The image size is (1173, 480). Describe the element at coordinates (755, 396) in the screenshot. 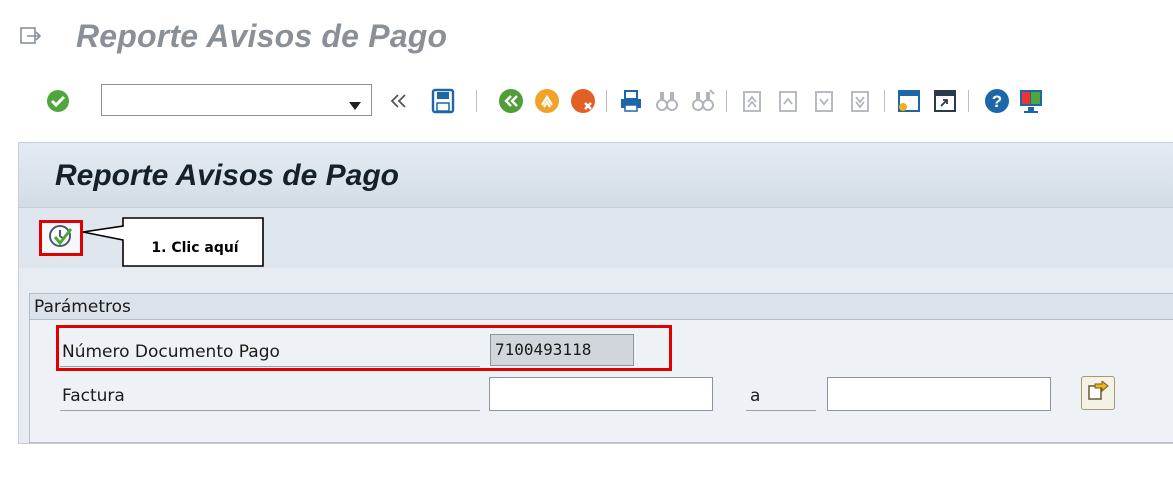

I see `to-label: a` at that location.